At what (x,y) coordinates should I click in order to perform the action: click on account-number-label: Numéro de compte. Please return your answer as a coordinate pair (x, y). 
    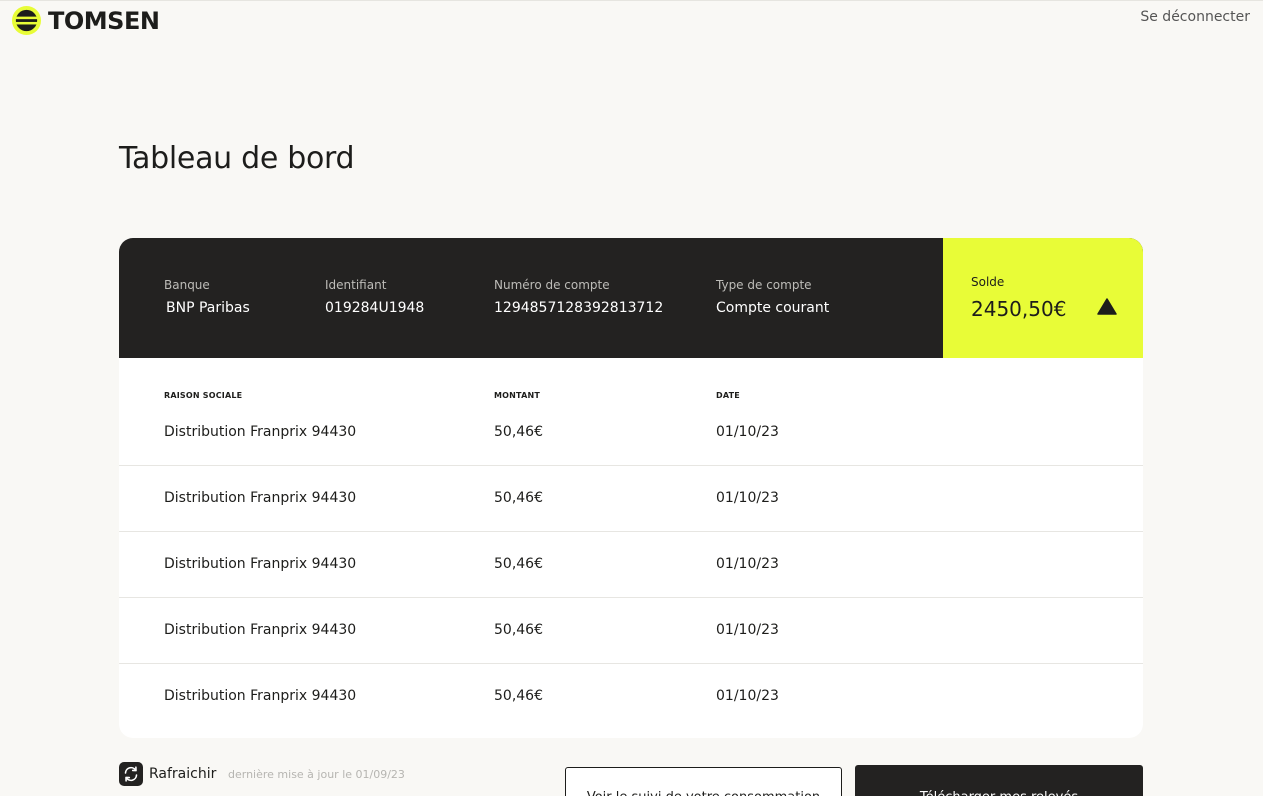
    Looking at the image, I should click on (552, 285).